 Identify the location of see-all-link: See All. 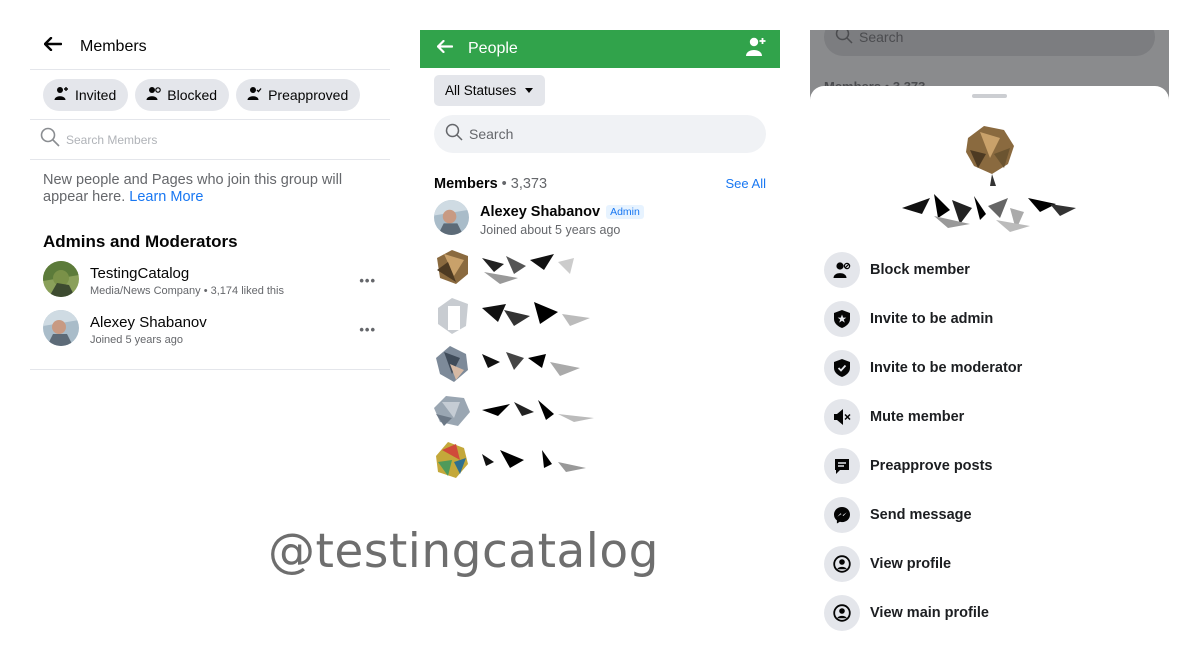
(746, 184).